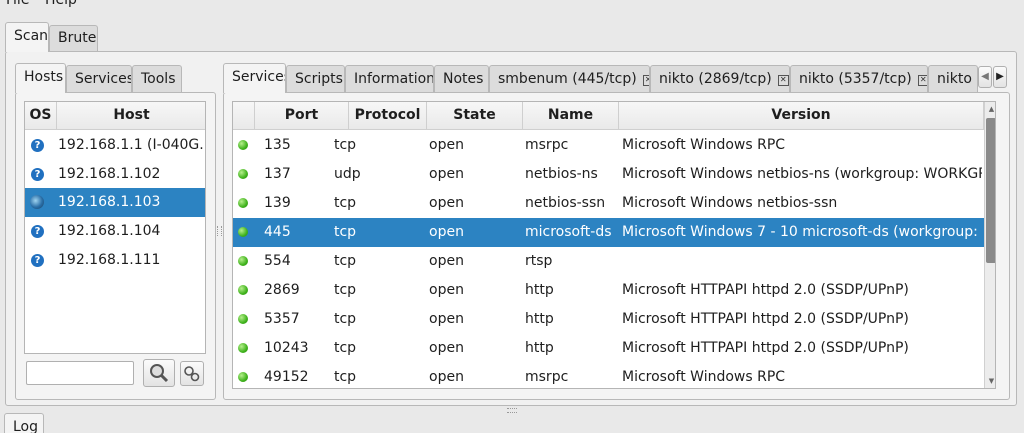 The height and width of the screenshot is (433, 1024). I want to click on host-action-button, so click(192, 373).